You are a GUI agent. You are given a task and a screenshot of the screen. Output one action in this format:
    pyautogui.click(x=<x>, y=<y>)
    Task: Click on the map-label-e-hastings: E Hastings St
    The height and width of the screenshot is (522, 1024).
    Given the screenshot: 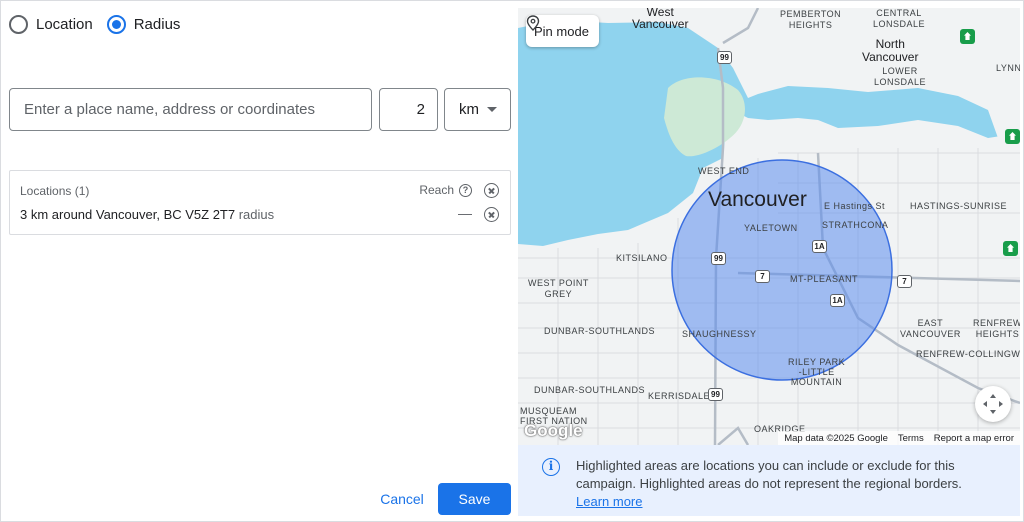 What is the action you would take?
    pyautogui.click(x=855, y=206)
    